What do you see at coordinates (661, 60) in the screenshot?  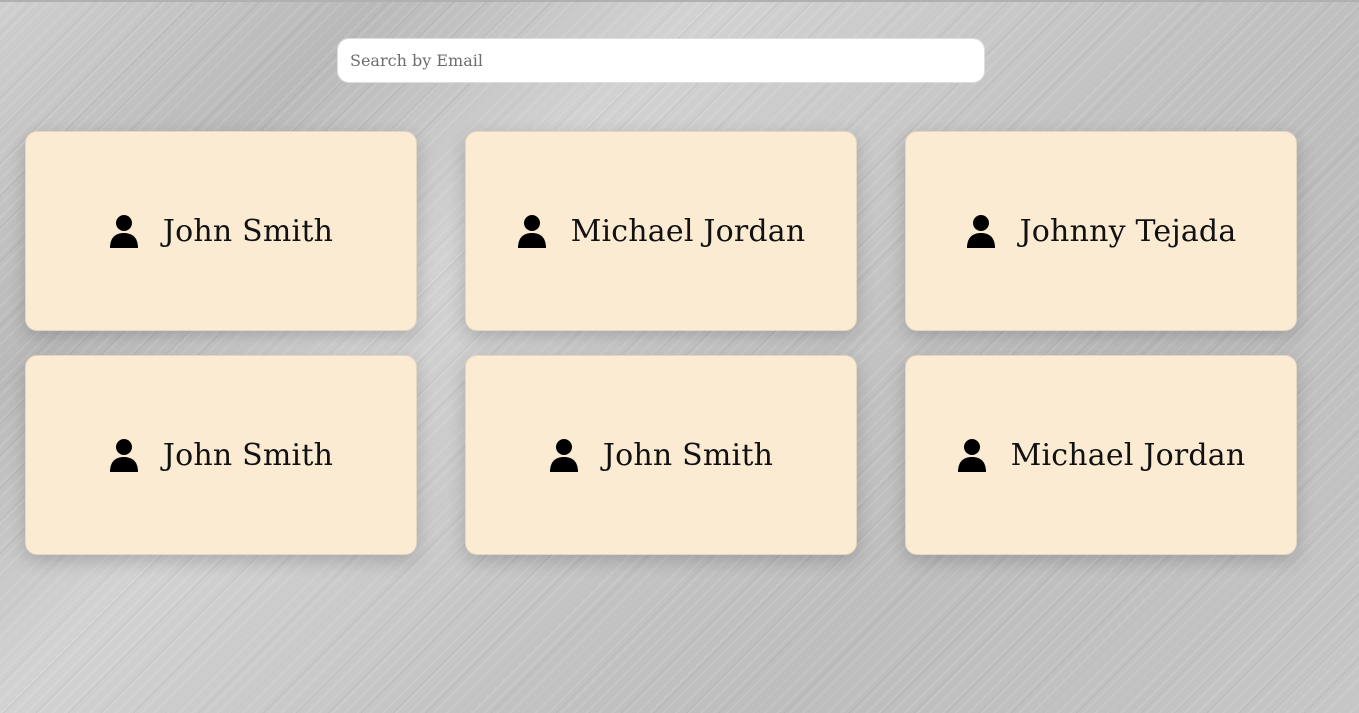 I see `search-email-input` at bounding box center [661, 60].